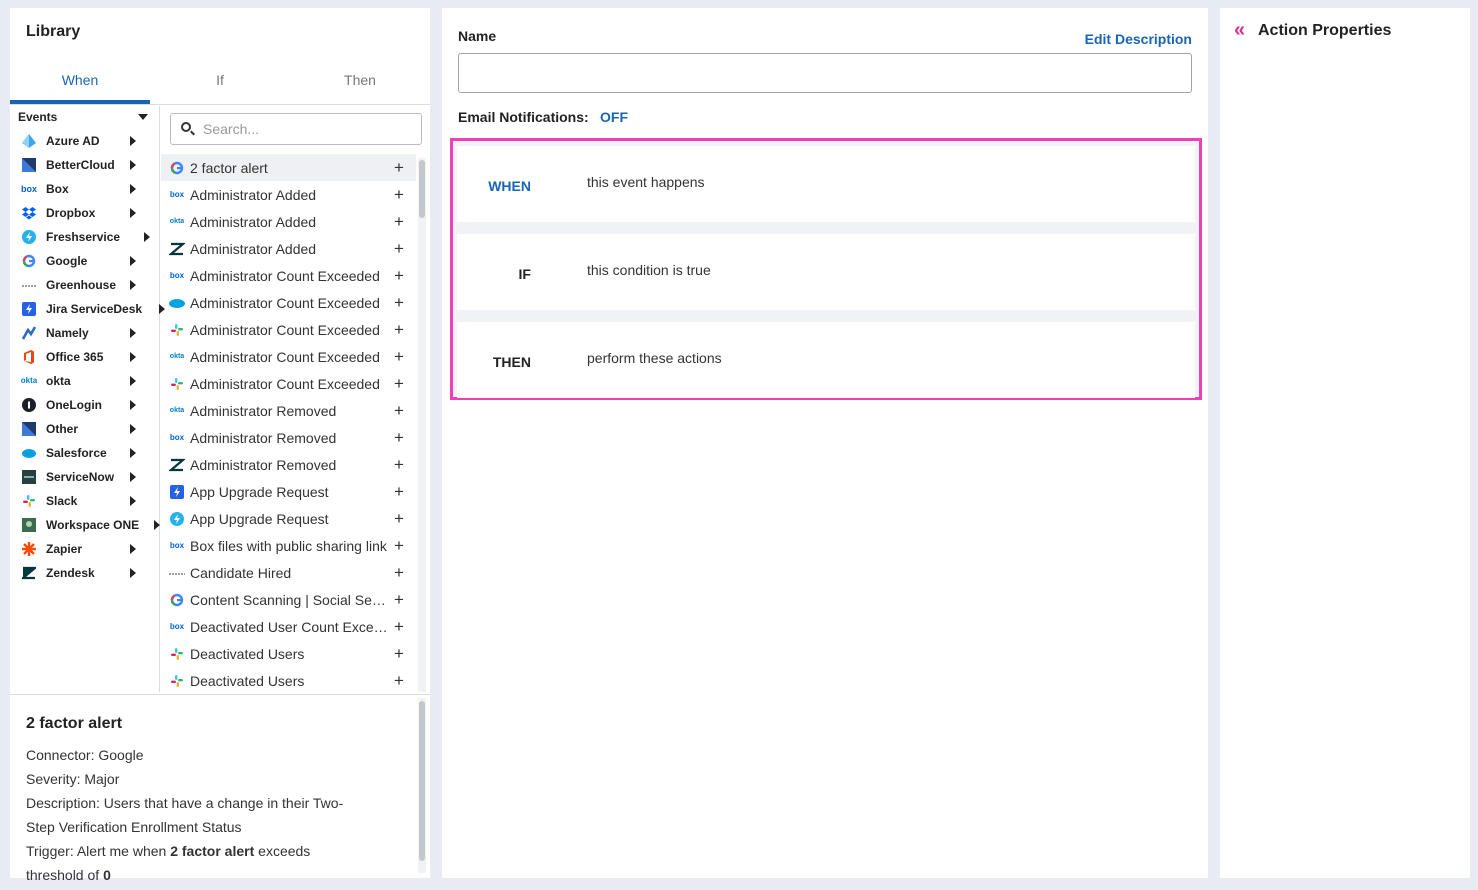 Image resolution: width=1478 pixels, height=890 pixels. Describe the element at coordinates (85, 237) in the screenshot. I see `connector-item-freshservice: Freshservice` at that location.